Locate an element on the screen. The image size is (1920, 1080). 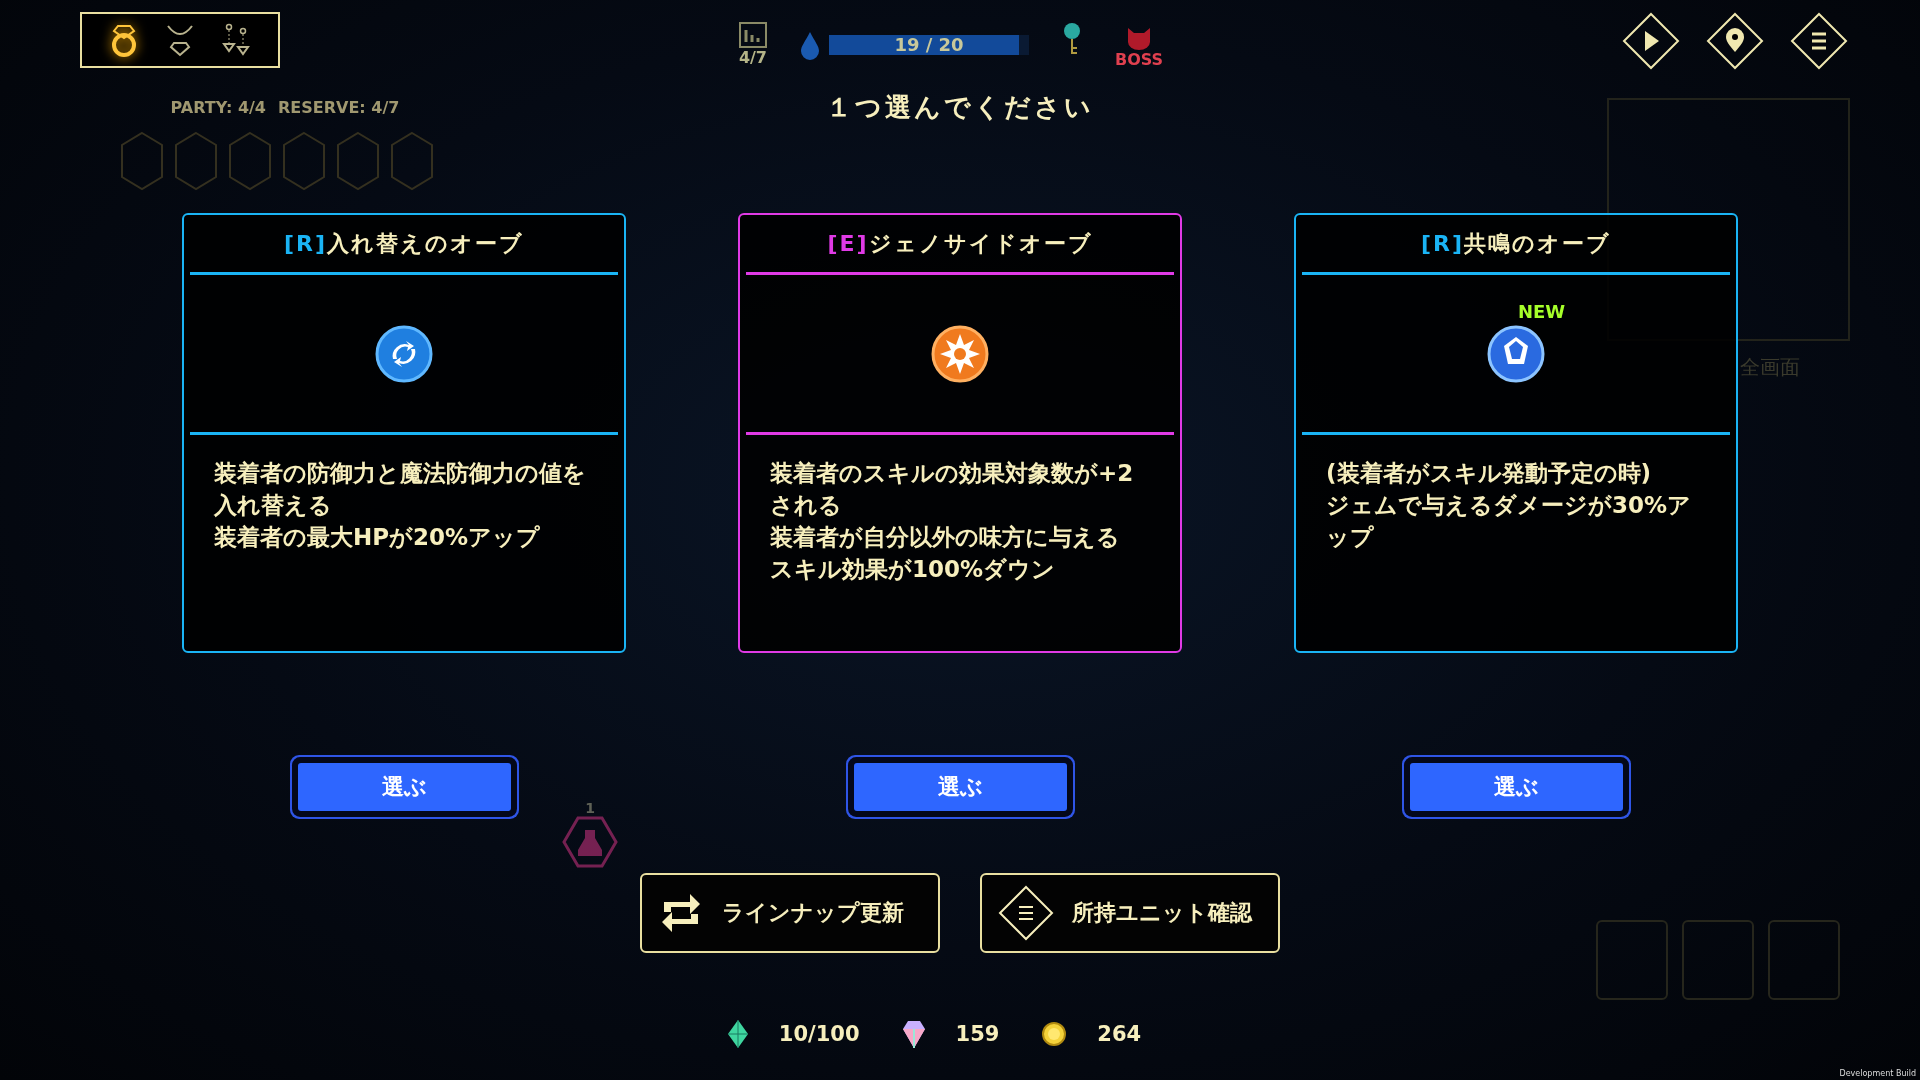
orb-title: [R]共鳴のオーブ is located at coordinates (1516, 243).